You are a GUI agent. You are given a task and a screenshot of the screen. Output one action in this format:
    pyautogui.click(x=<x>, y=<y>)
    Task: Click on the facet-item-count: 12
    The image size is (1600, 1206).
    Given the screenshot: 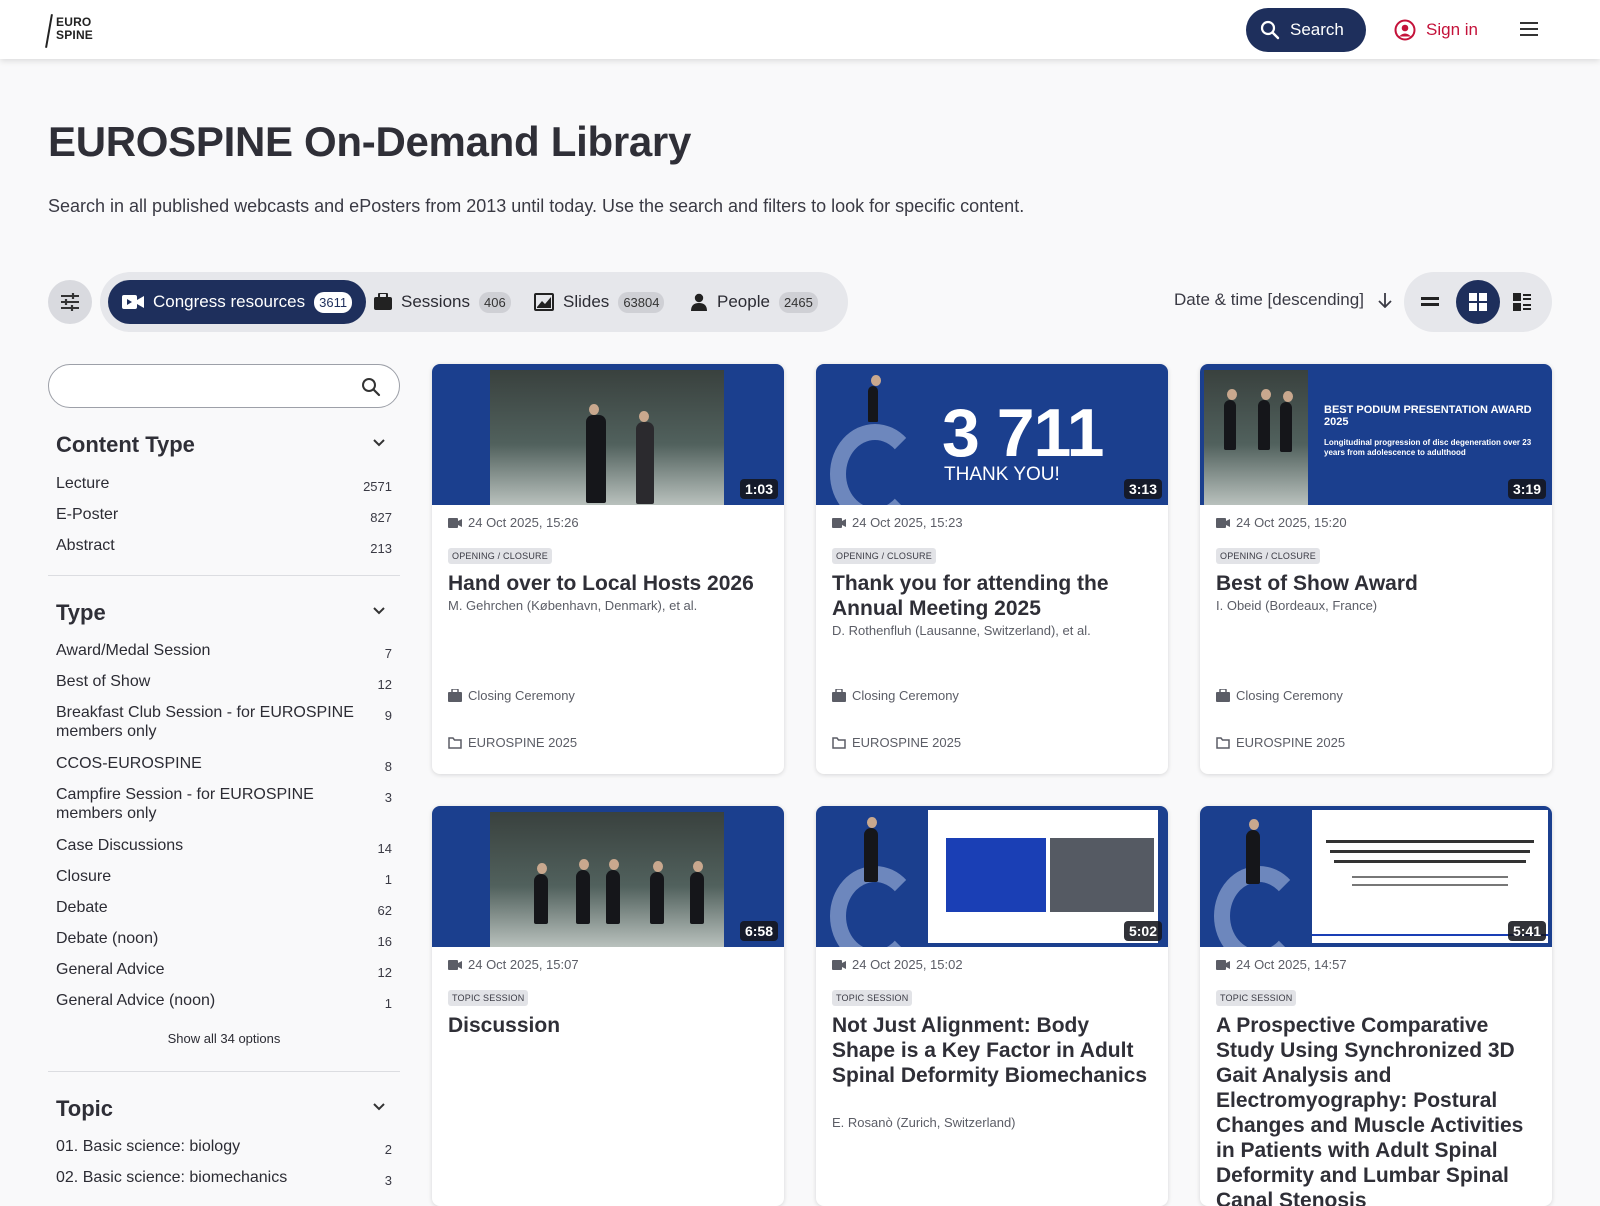 What is the action you would take?
    pyautogui.click(x=384, y=972)
    